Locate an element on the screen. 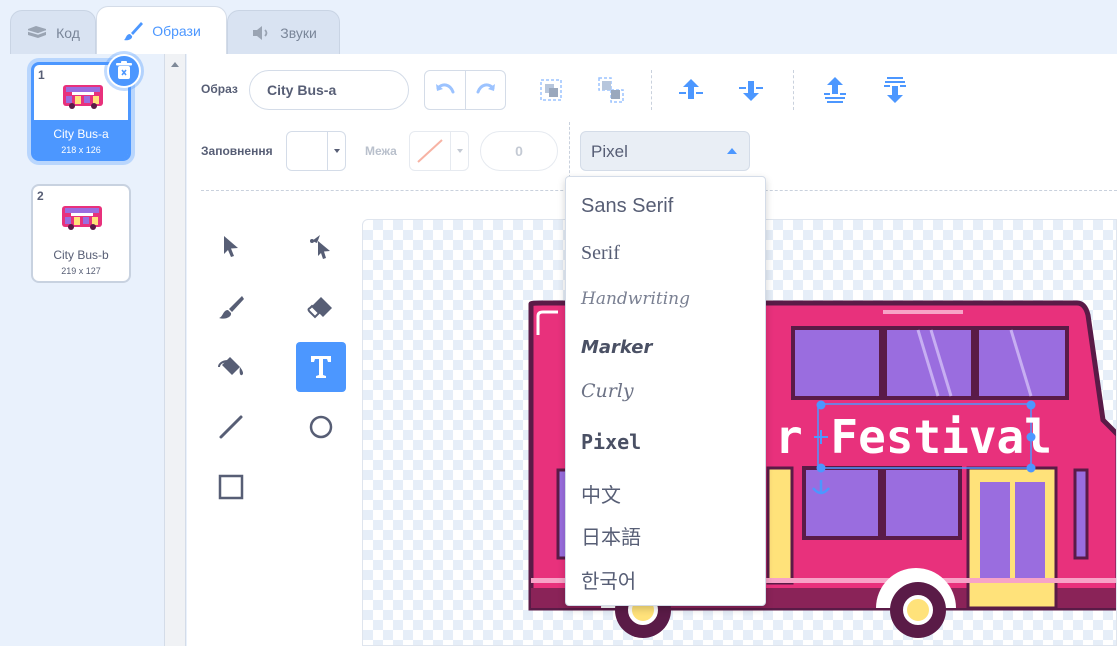 This screenshot has width=1117, height=646. font-option-chinese: 中文 is located at coordinates (601, 493).